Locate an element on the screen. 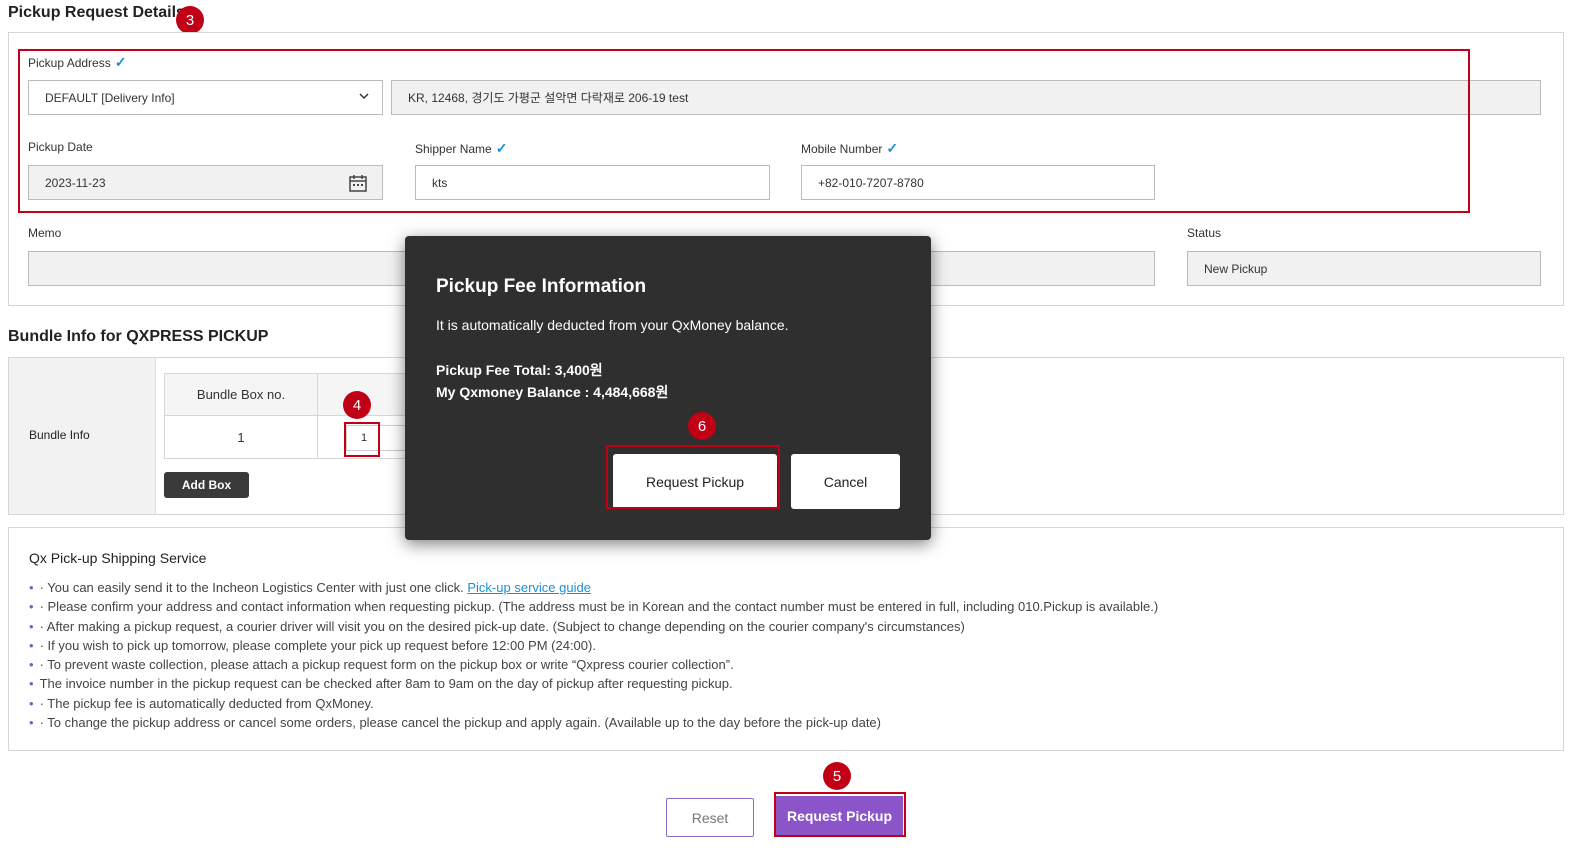 This screenshot has height=857, width=1595. status-label: Status is located at coordinates (1204, 233).